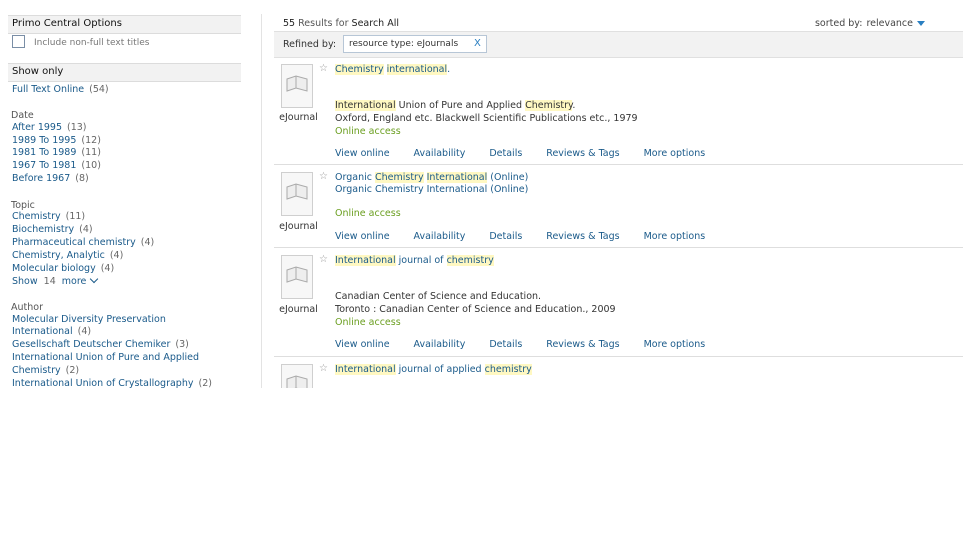 The height and width of the screenshot is (540, 963). What do you see at coordinates (431, 177) in the screenshot?
I see `result-title: Organic Chemistry International (Online)` at bounding box center [431, 177].